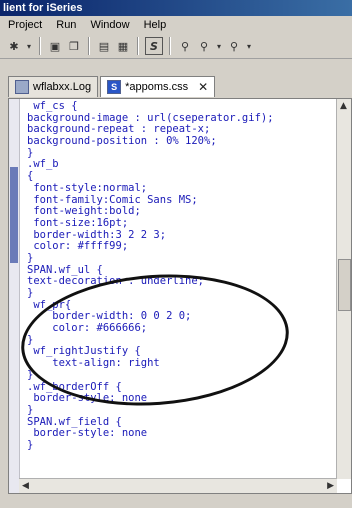 The height and width of the screenshot is (508, 352). I want to click on scroll-up-icon: ▲, so click(343, 106).